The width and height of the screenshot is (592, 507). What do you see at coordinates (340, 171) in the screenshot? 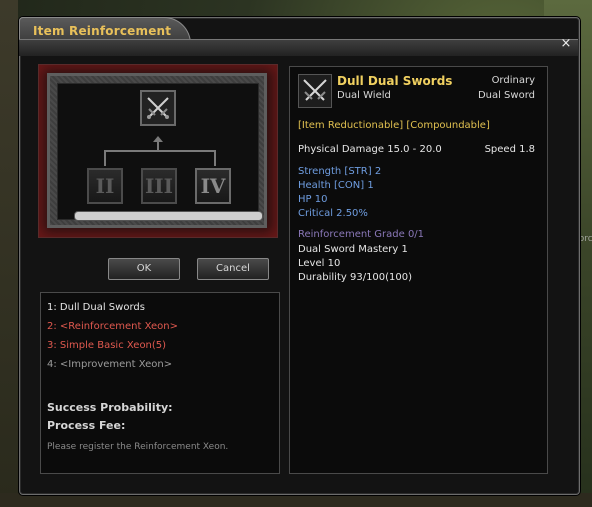
I see `stat-line: Strength [STR] 2` at bounding box center [340, 171].